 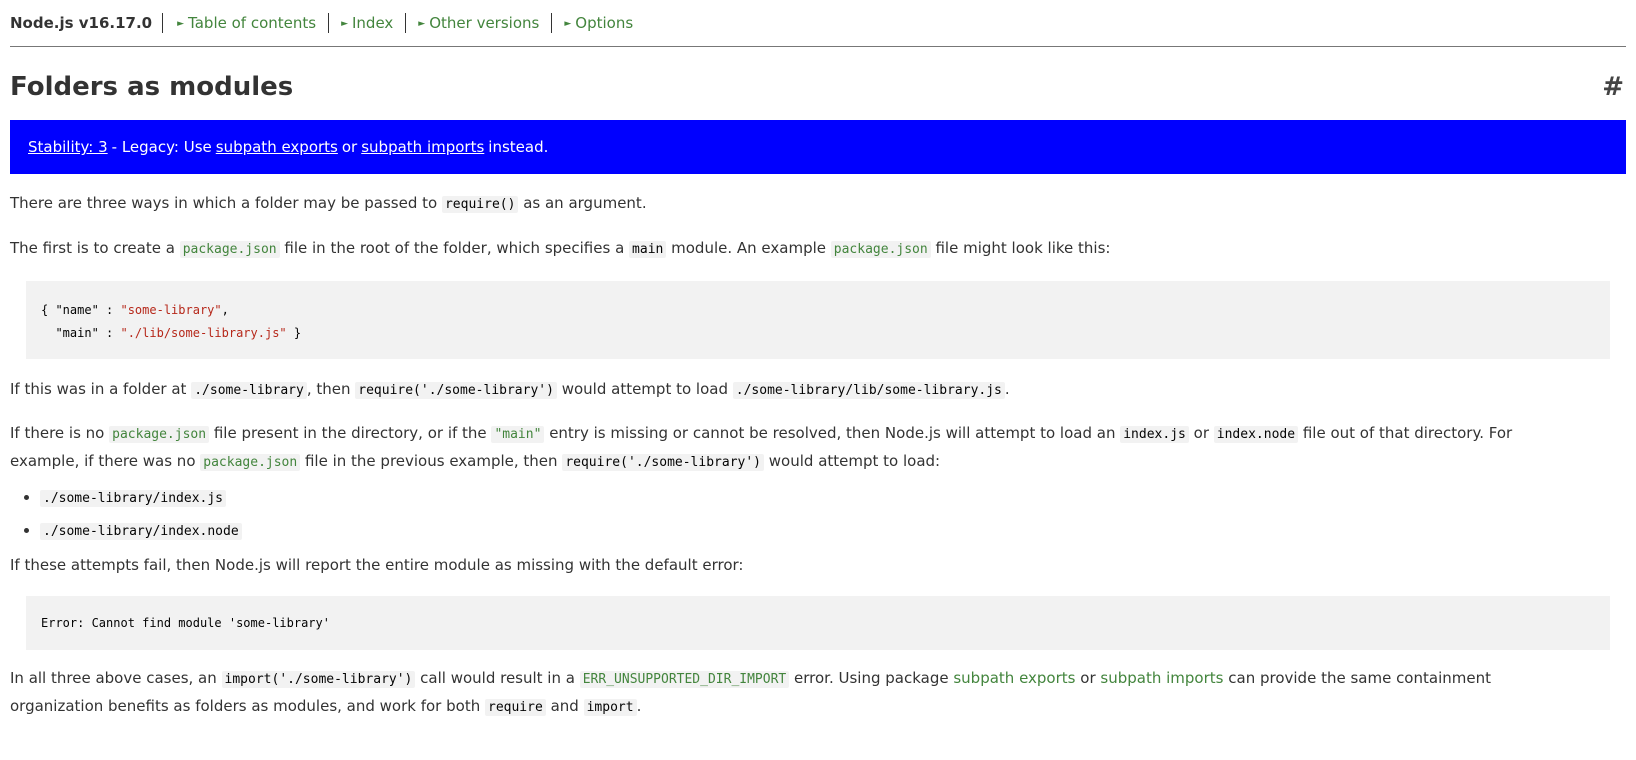 I want to click on inline-code: ./some-library/index.node, so click(x=141, y=531).